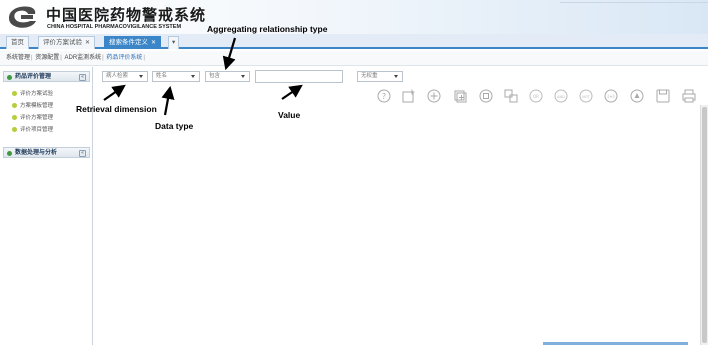  What do you see at coordinates (229, 54) in the screenshot?
I see `arrow-aggregating` at bounding box center [229, 54].